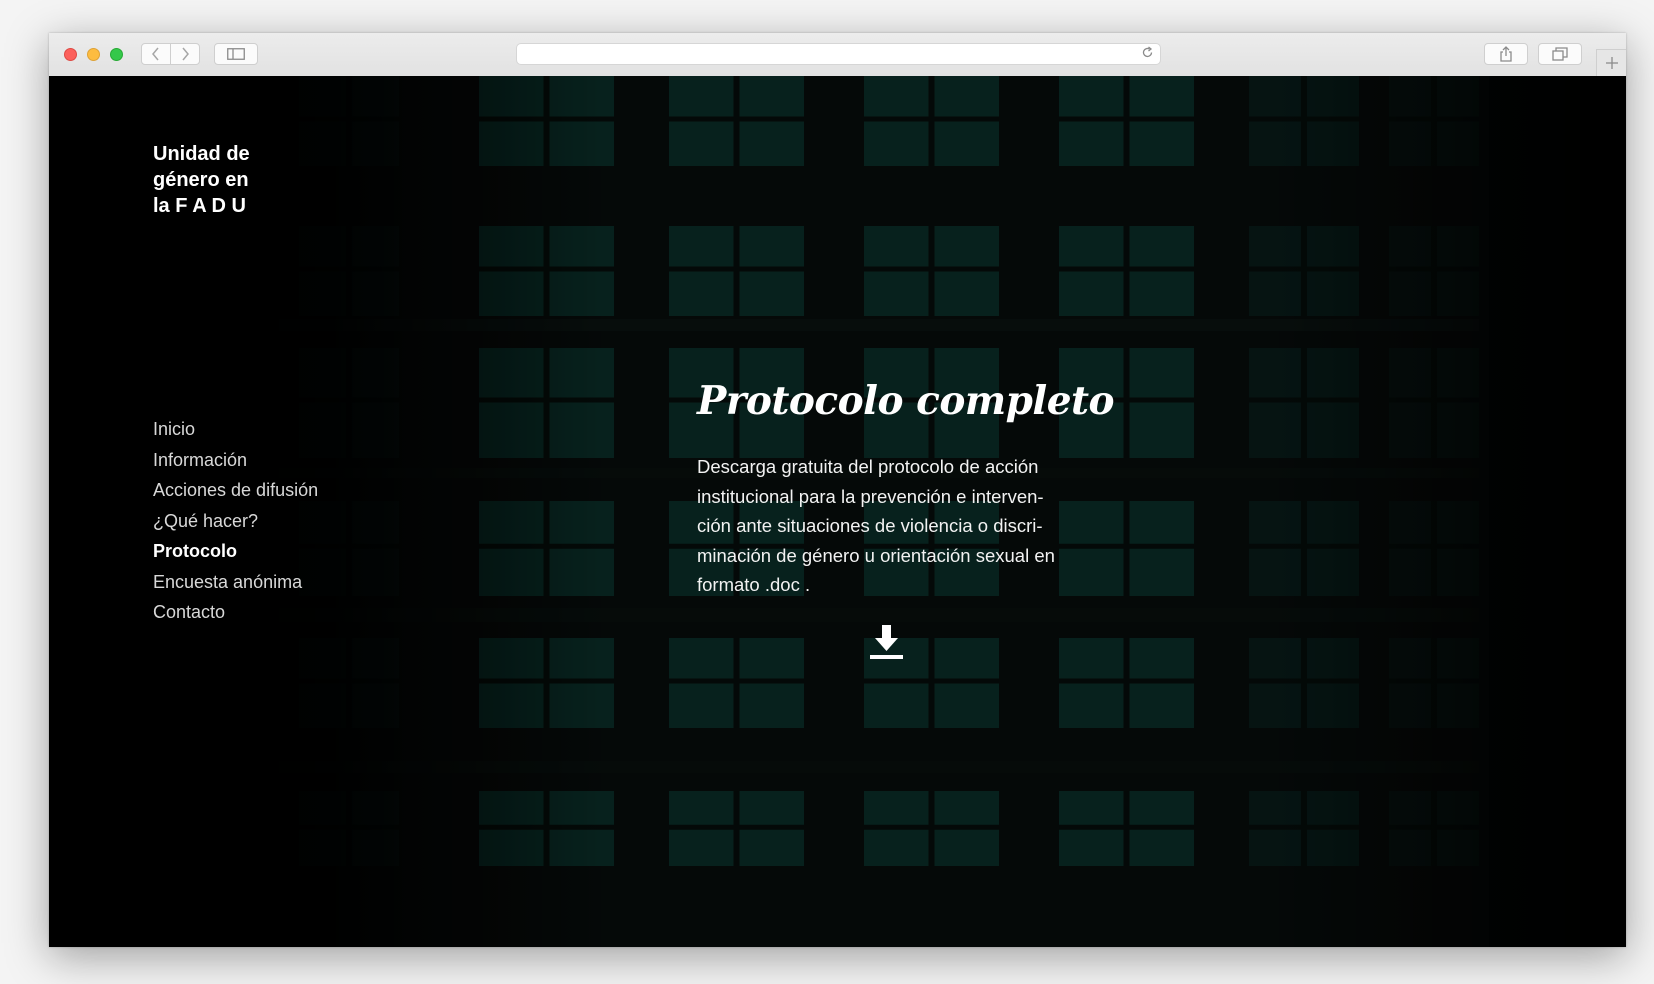  I want to click on nav-item-informacion: Información, so click(235, 460).